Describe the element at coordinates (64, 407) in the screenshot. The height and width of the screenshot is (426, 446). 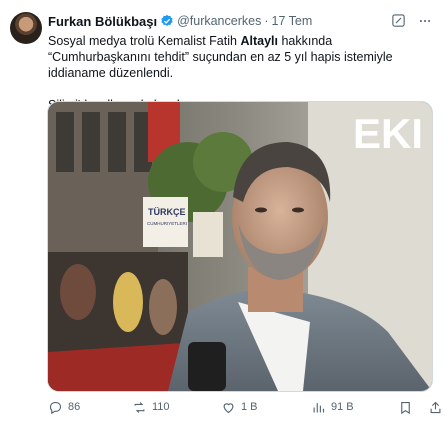
I see `reply-button: 86` at that location.